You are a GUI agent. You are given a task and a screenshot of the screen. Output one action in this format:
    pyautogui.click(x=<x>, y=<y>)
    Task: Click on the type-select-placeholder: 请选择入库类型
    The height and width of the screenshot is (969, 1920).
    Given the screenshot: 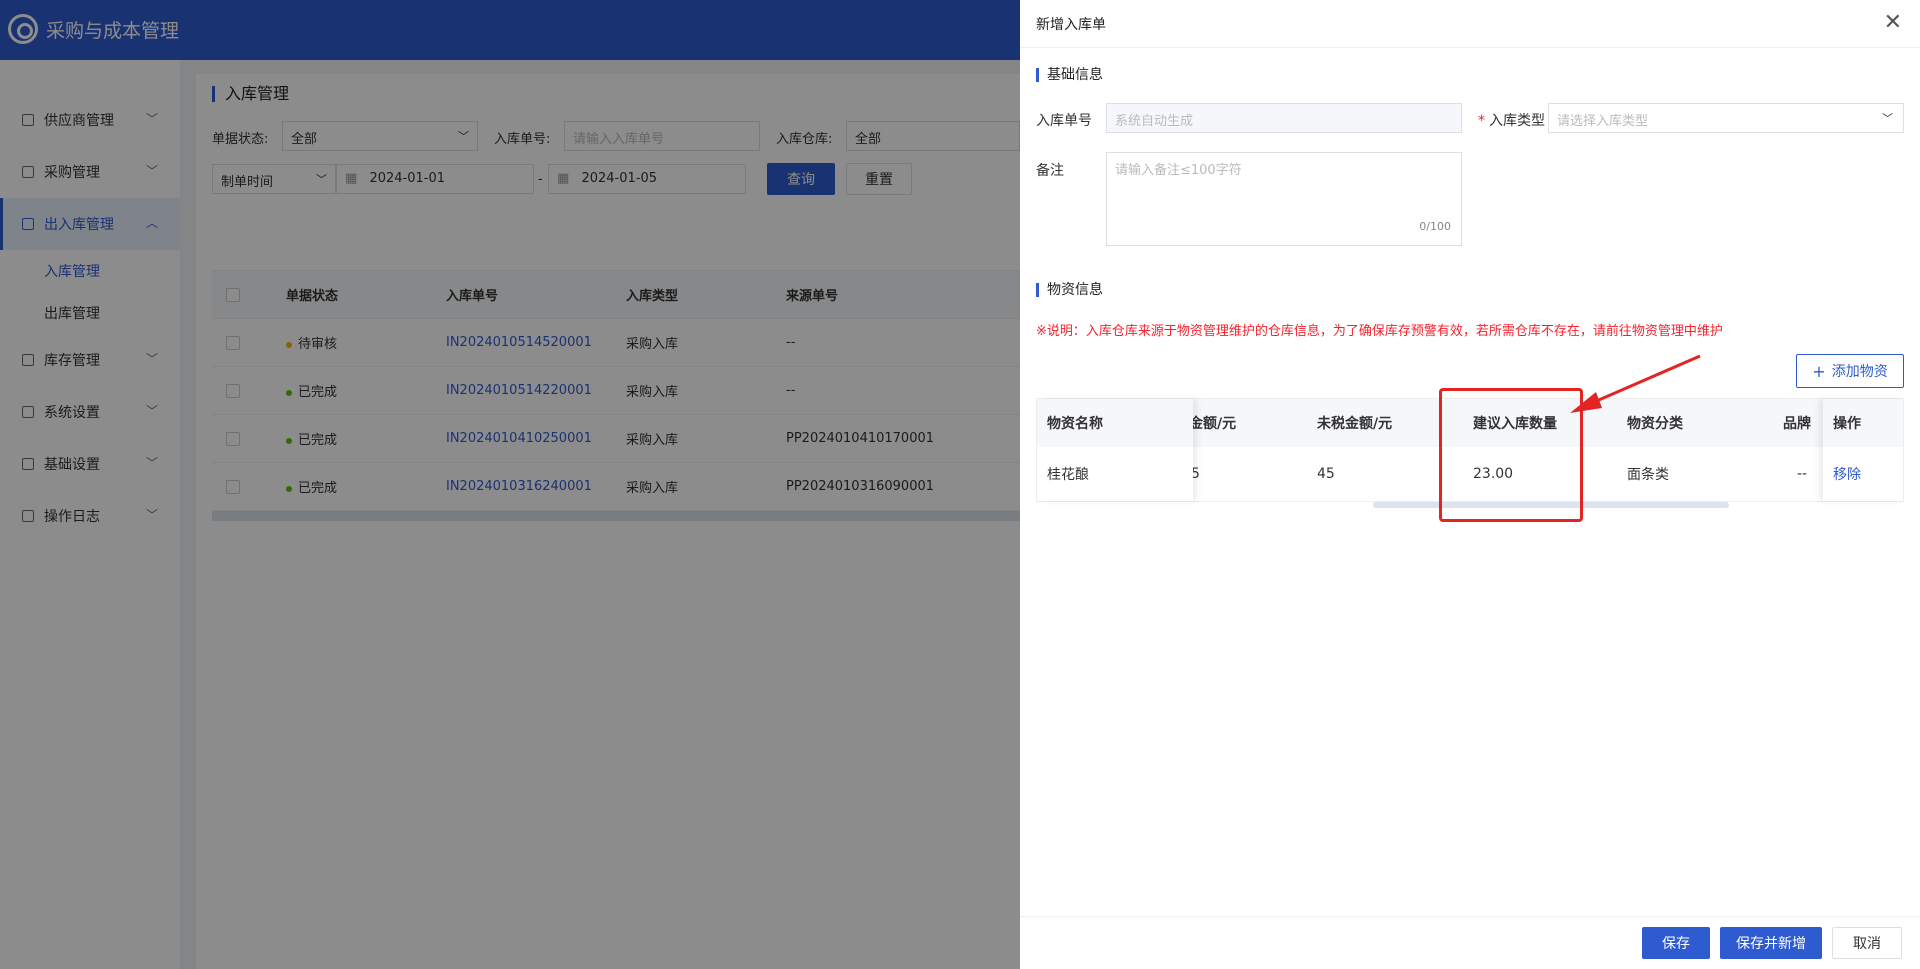 What is the action you would take?
    pyautogui.click(x=1603, y=121)
    